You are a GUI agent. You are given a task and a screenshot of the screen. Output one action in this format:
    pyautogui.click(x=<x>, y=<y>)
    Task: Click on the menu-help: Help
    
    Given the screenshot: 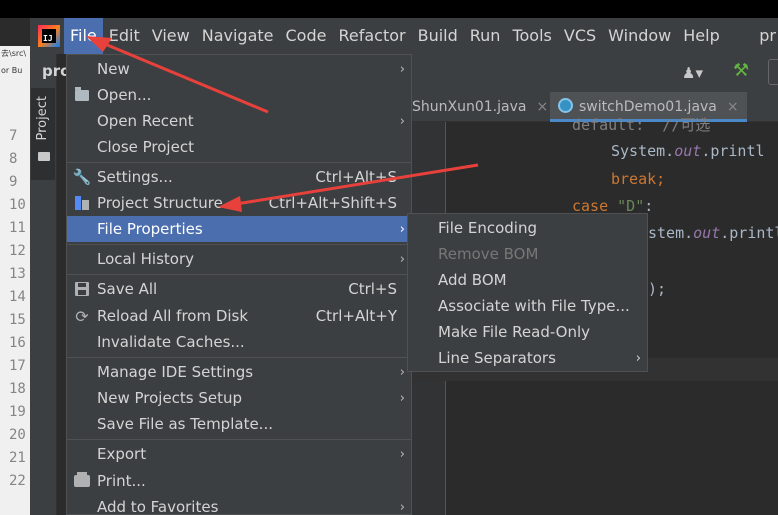 What is the action you would take?
    pyautogui.click(x=701, y=36)
    